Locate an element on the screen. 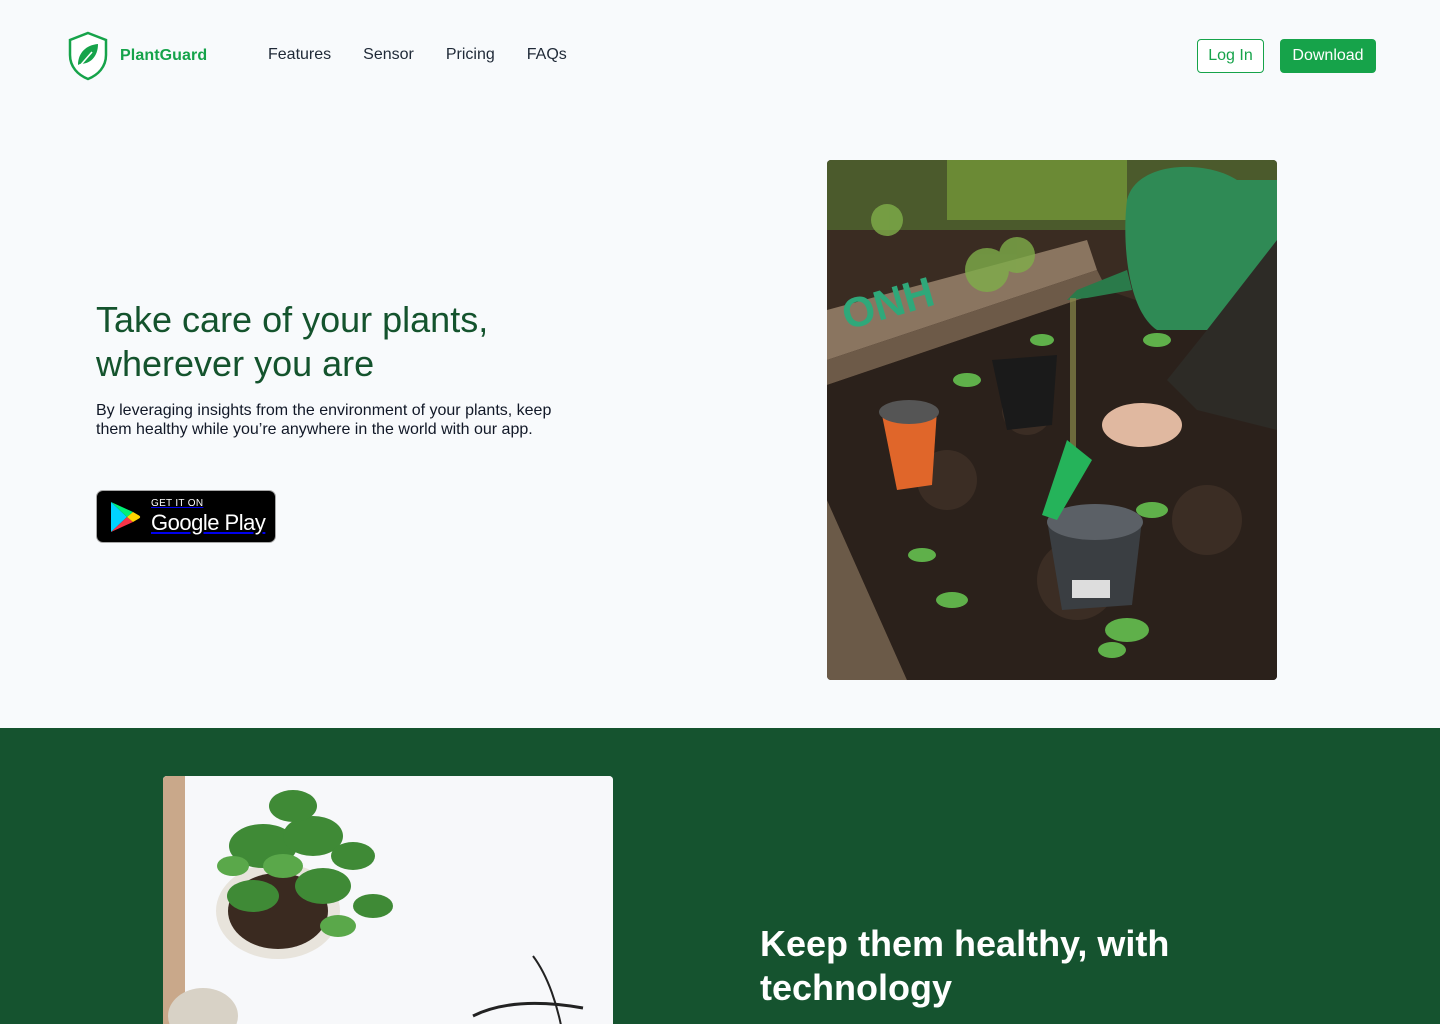 The image size is (1440, 1024). badge-small-text: GET IT ON is located at coordinates (177, 503).